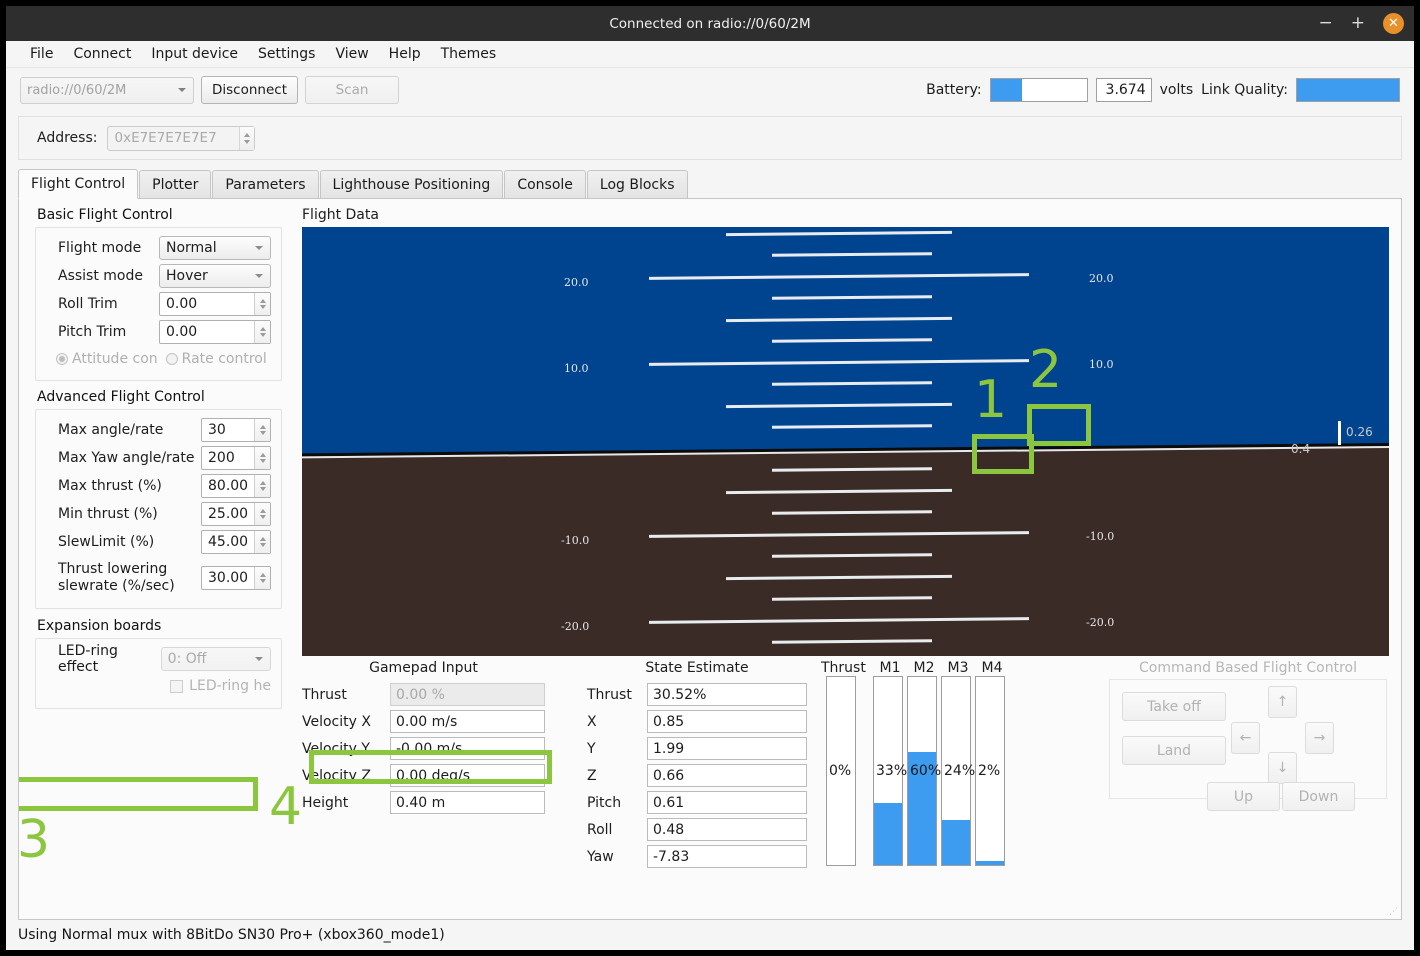 The image size is (1420, 956). I want to click on tab-console: Console, so click(545, 184).